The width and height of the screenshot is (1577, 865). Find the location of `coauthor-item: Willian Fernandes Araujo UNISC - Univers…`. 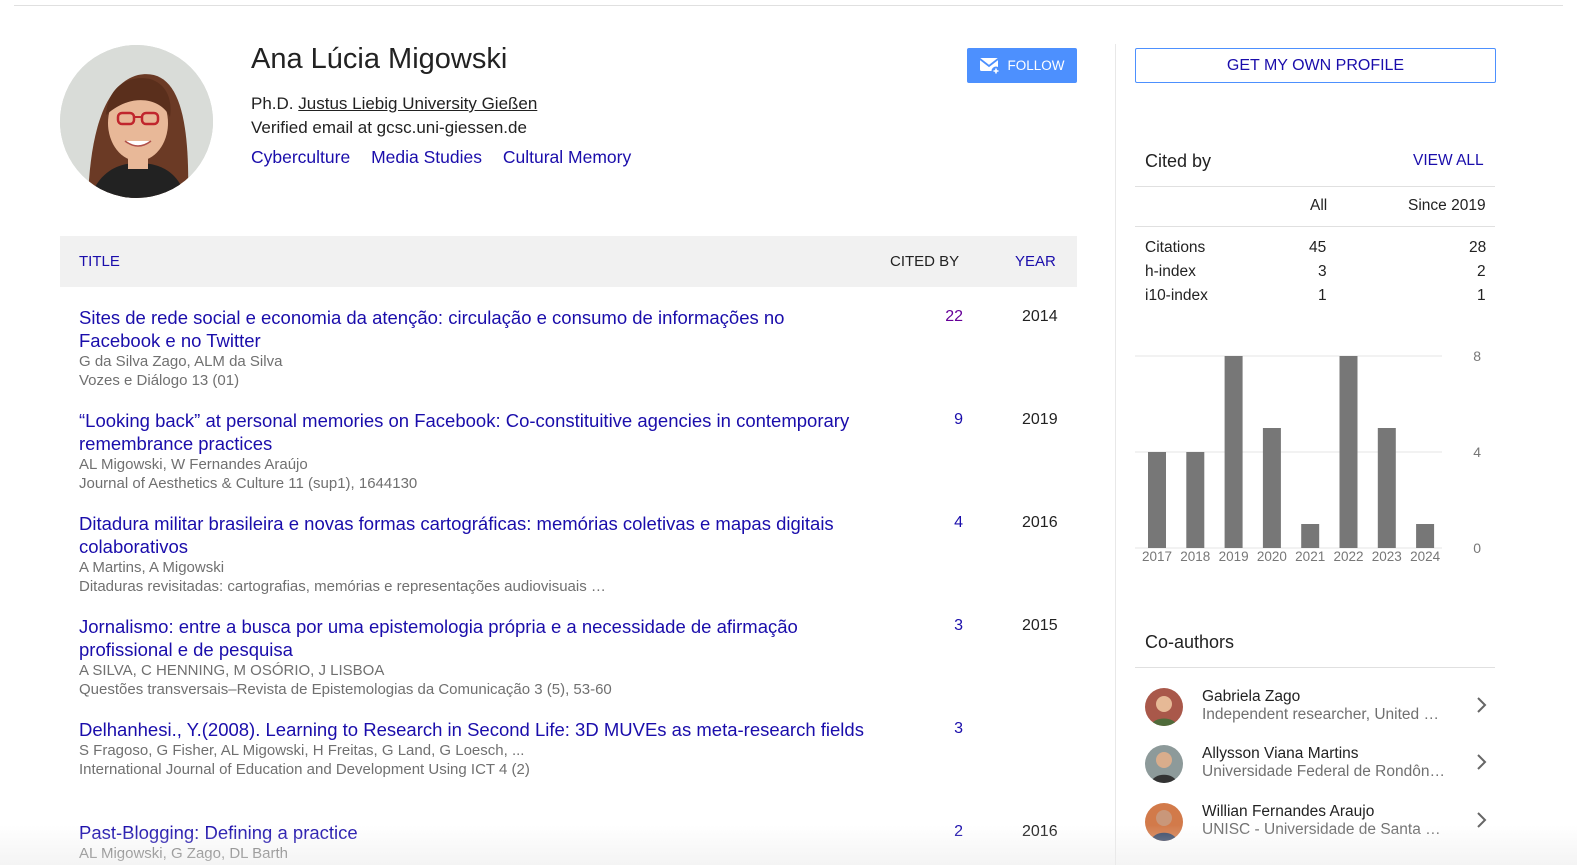

coauthor-item: Willian Fernandes Araujo UNISC - Univers… is located at coordinates (1320, 826).